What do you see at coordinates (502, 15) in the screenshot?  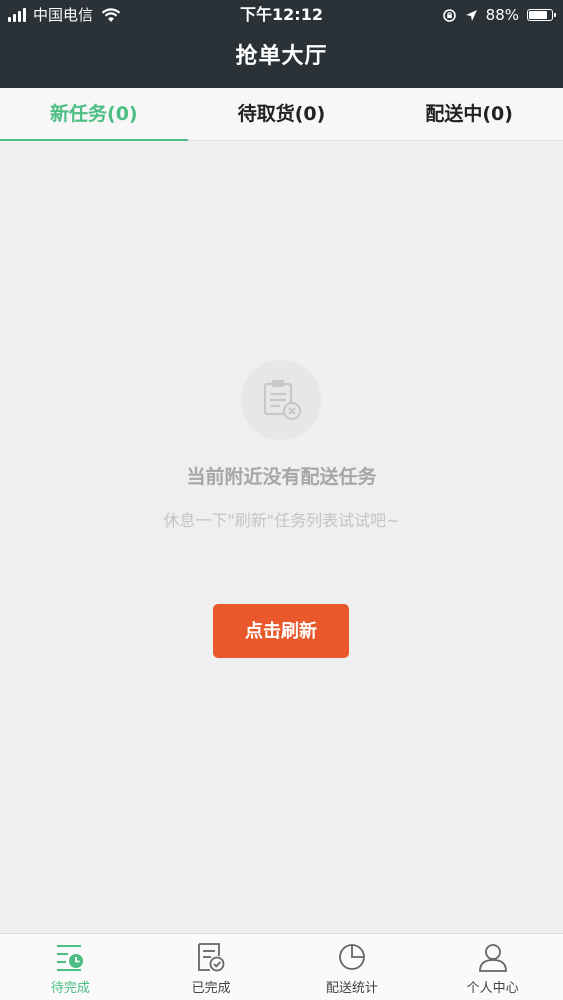 I see `battery-percent: 88%` at bounding box center [502, 15].